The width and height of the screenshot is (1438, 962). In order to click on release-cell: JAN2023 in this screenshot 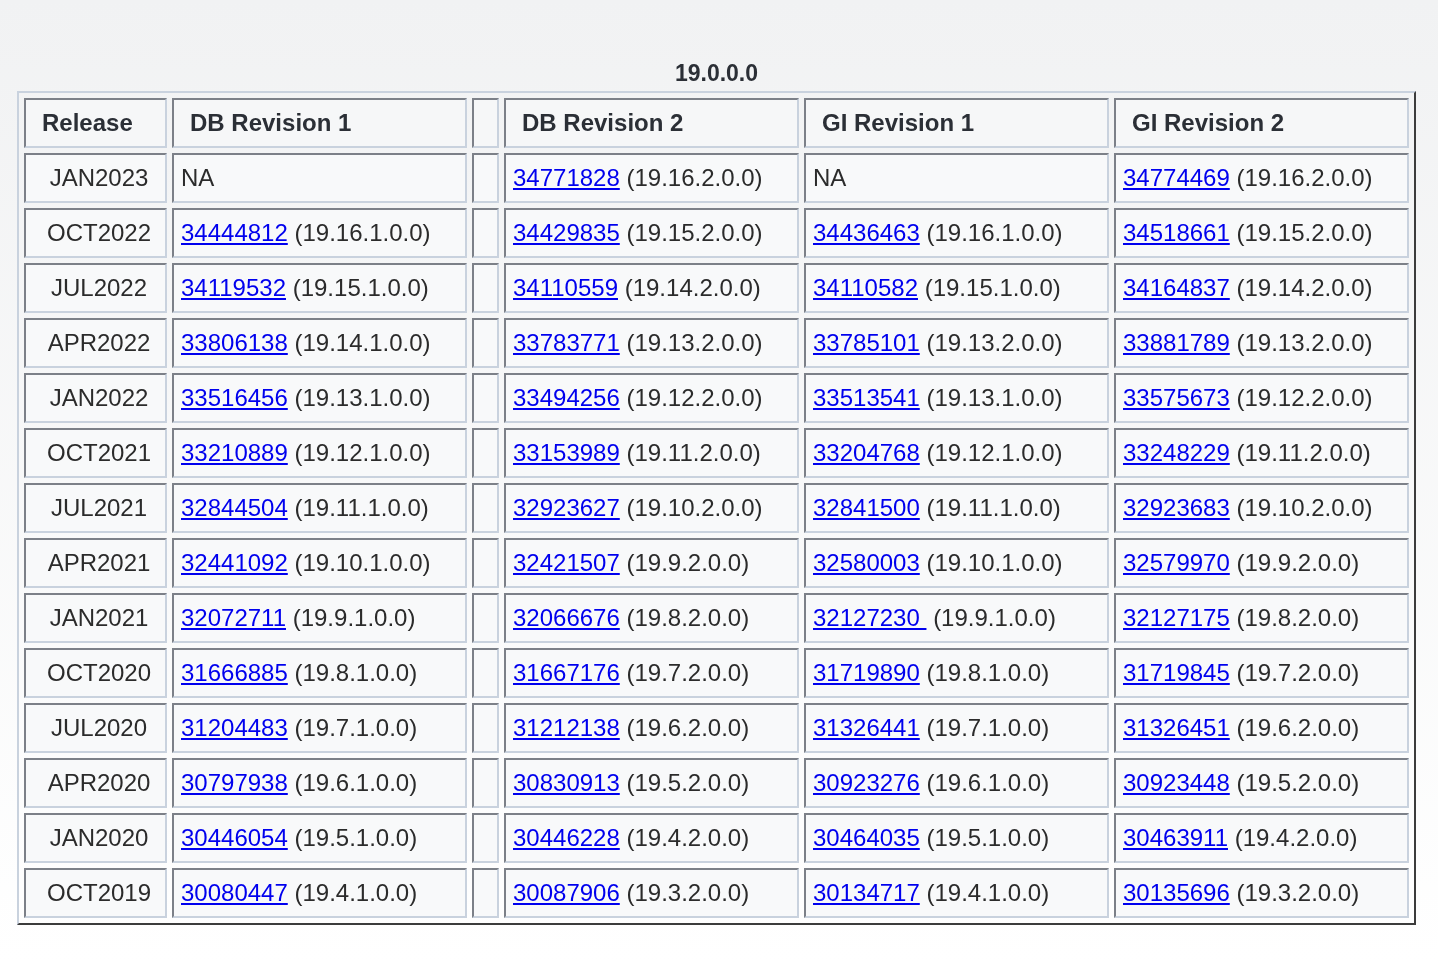, I will do `click(95, 178)`.